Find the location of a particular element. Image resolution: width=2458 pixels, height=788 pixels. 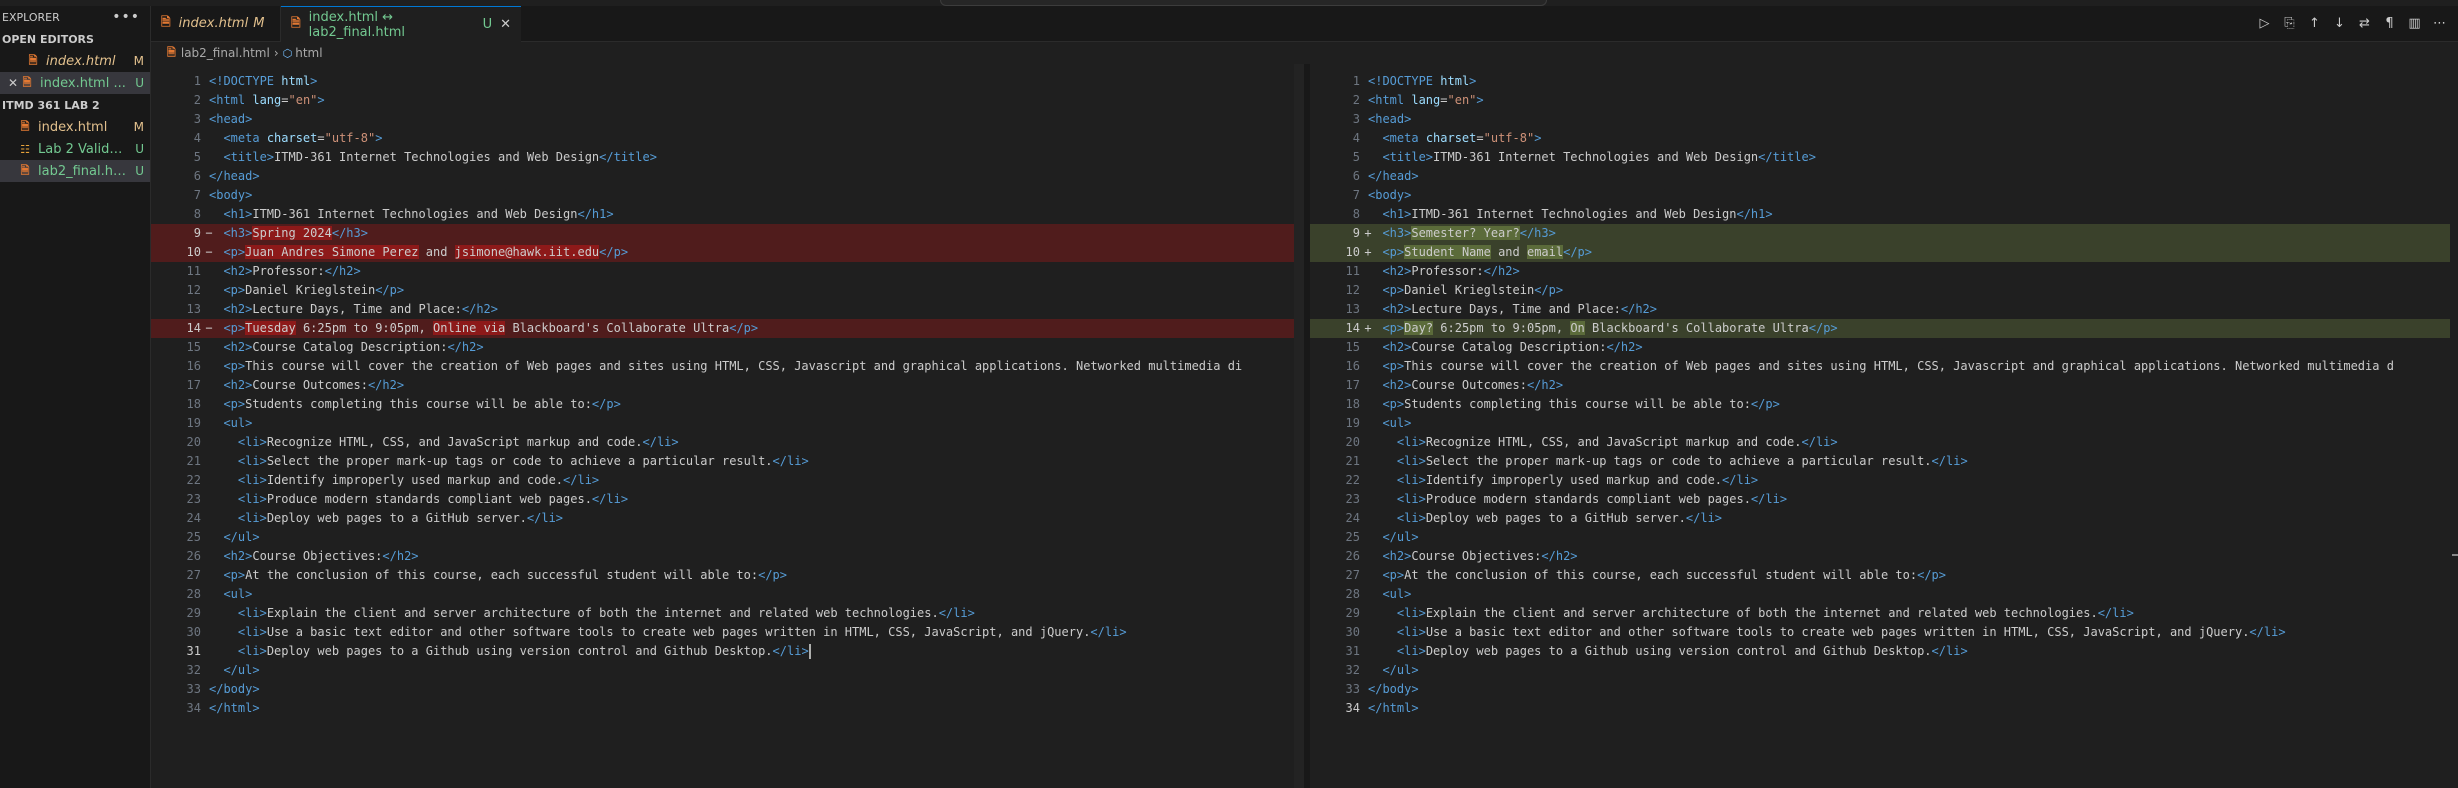

breadcrumb-file: lab2_final.html is located at coordinates (225, 53).